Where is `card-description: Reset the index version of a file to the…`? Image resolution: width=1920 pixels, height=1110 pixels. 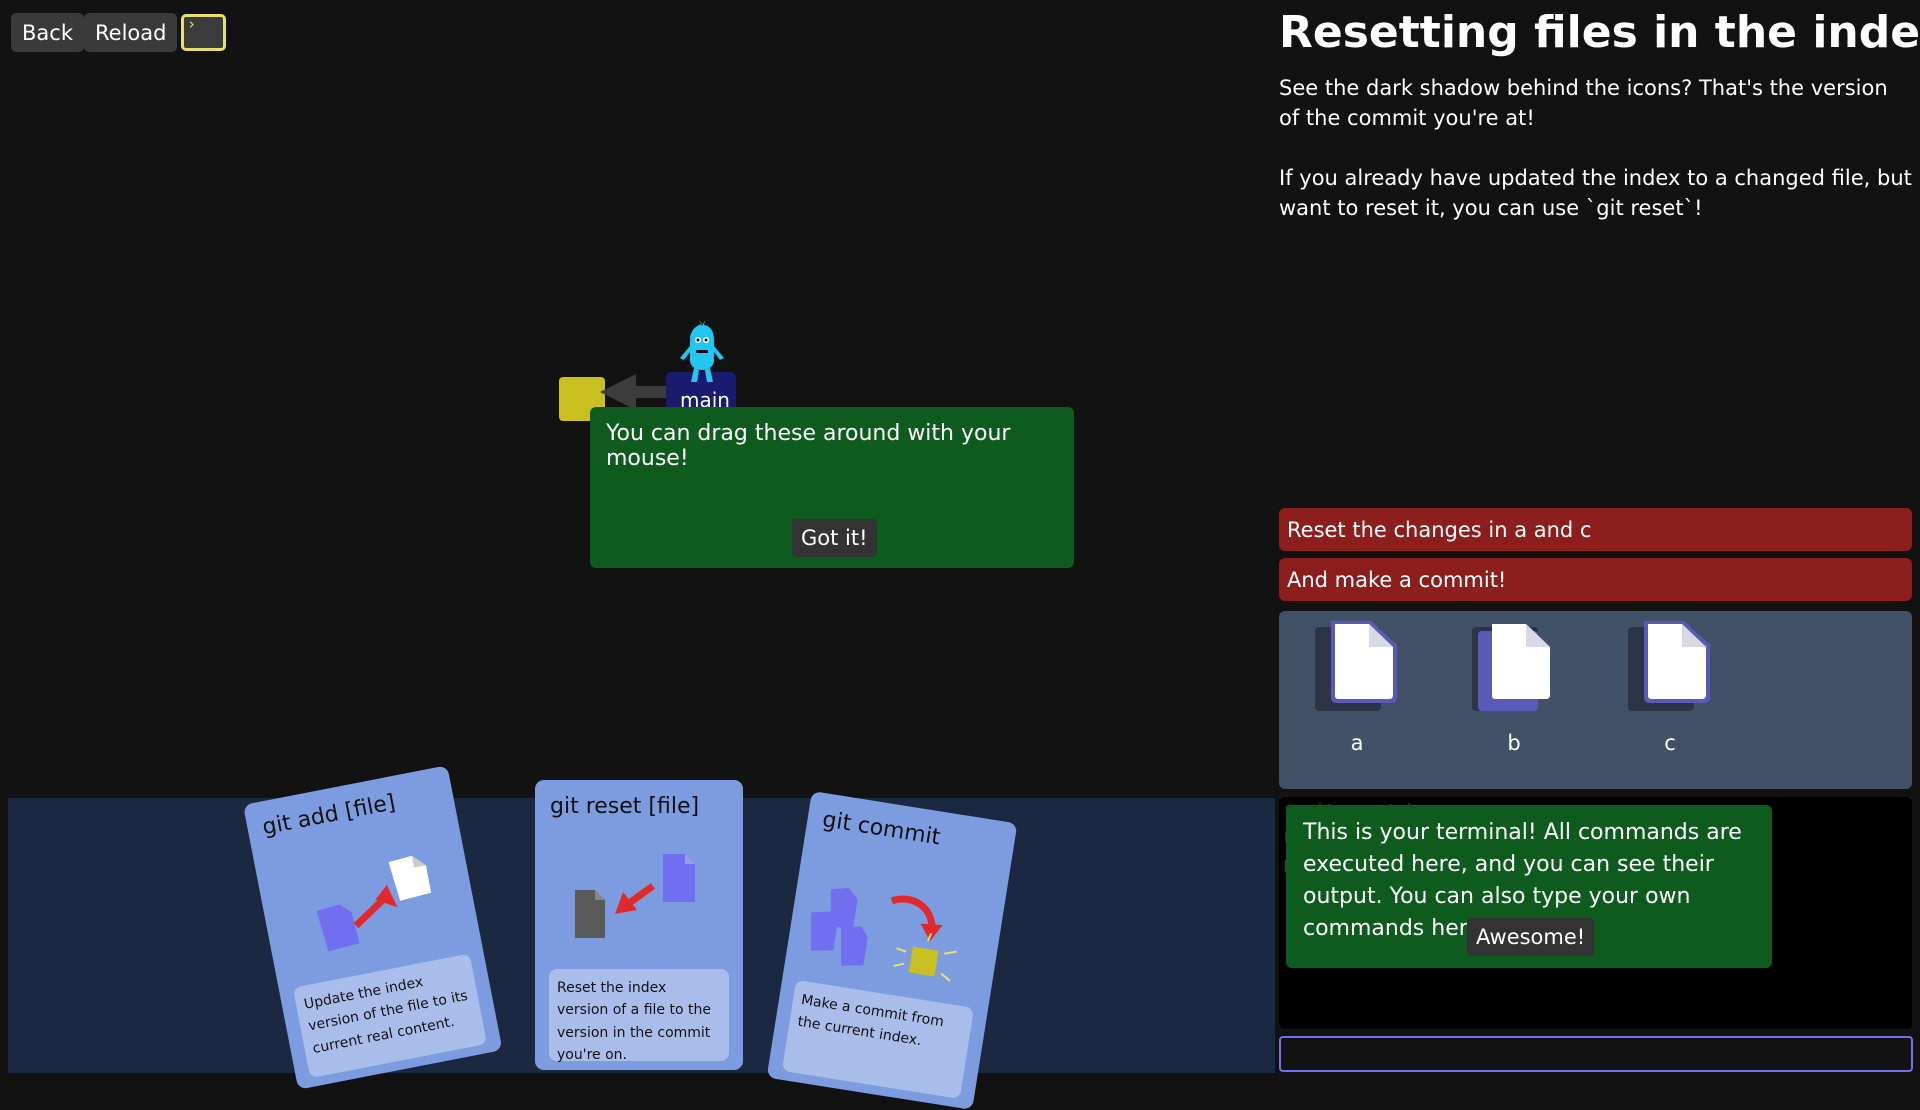 card-description: Reset the index version of a file to the… is located at coordinates (639, 1016).